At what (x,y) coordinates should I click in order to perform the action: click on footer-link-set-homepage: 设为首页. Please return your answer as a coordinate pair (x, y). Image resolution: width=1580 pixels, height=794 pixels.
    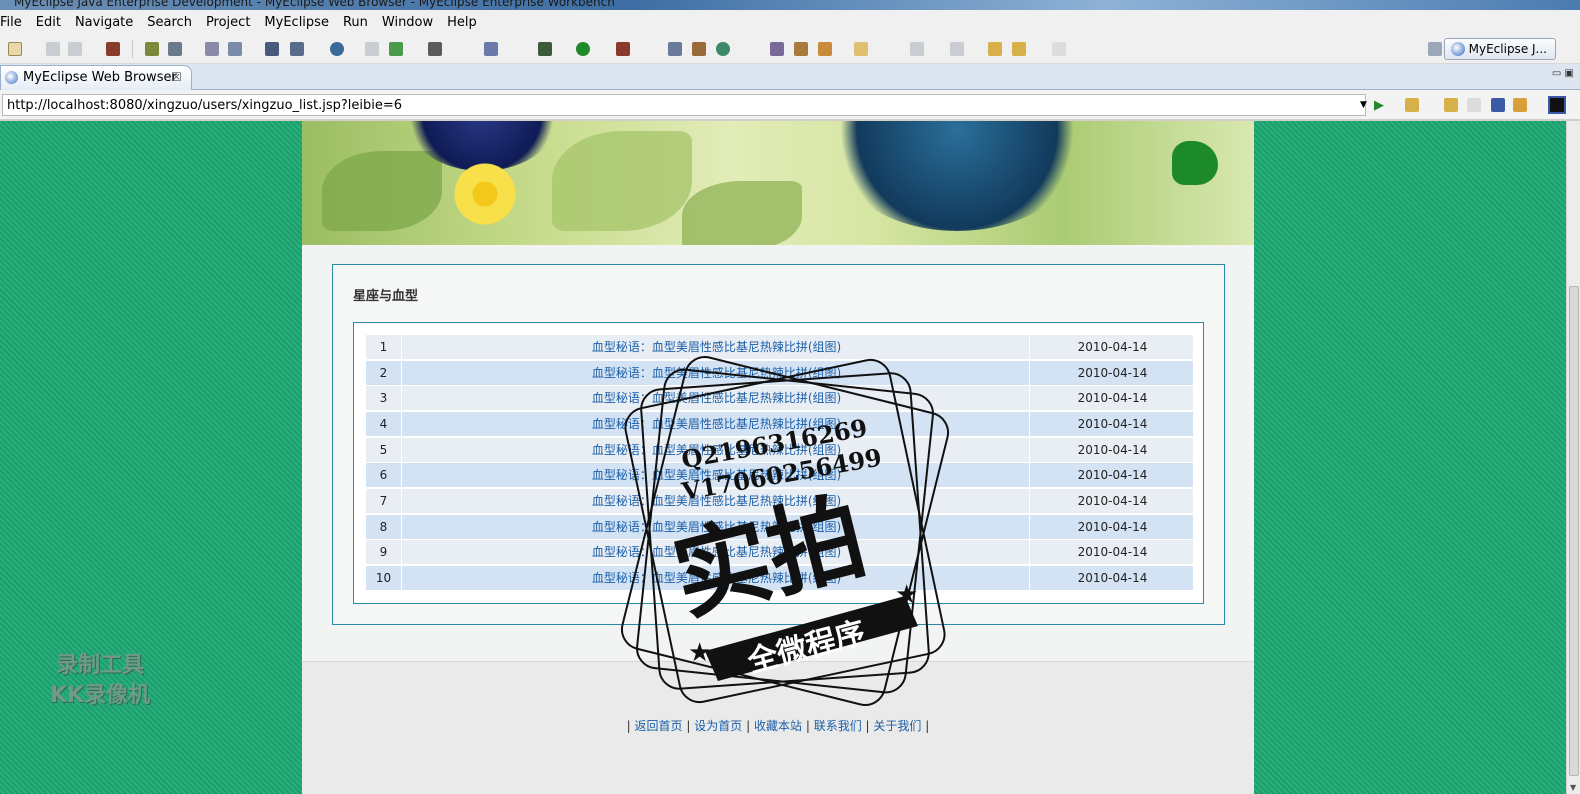
    Looking at the image, I should click on (718, 726).